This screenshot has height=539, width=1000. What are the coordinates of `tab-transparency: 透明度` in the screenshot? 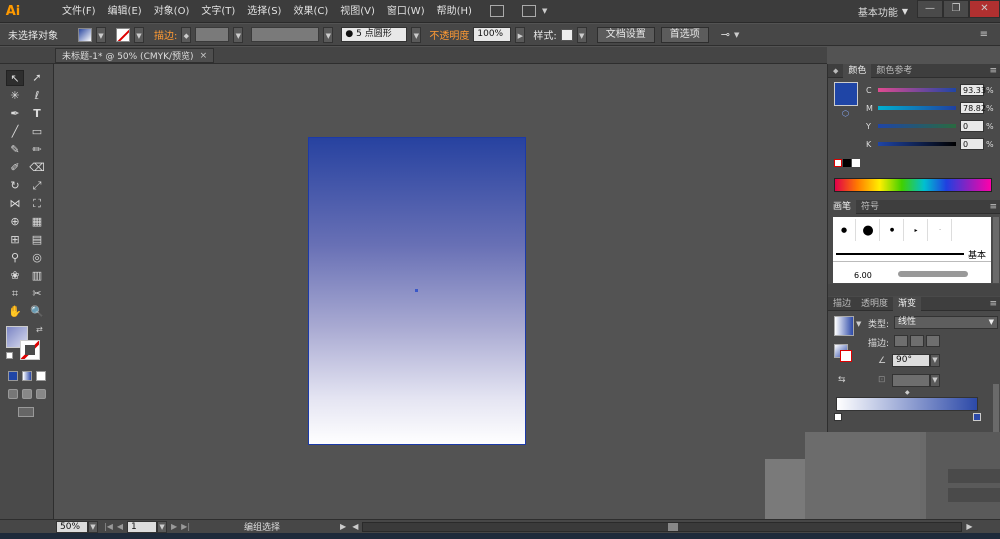 It's located at (874, 304).